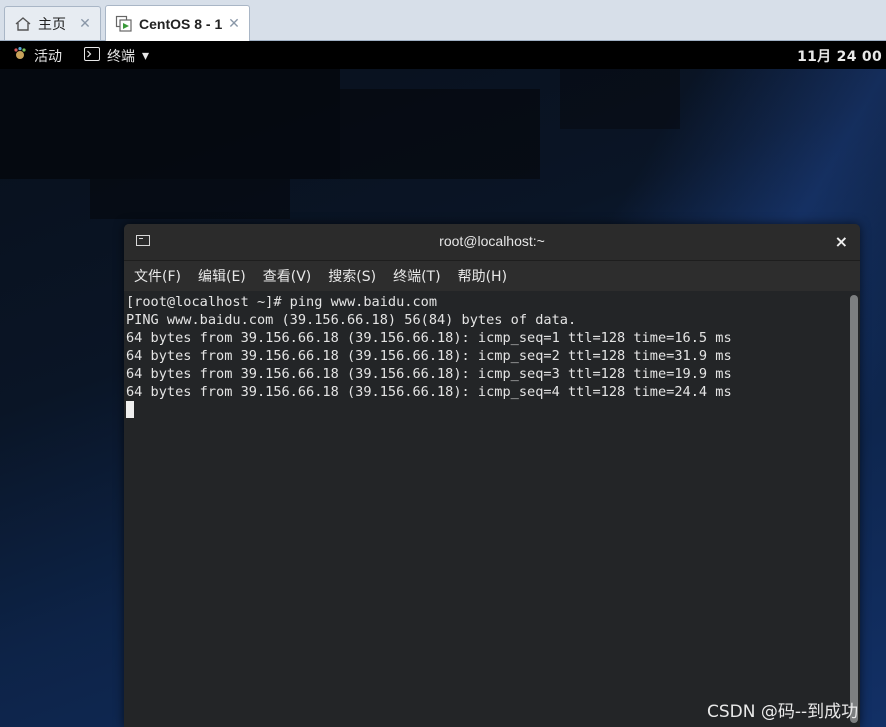 The height and width of the screenshot is (727, 886). What do you see at coordinates (841, 241) in the screenshot?
I see `close-icon: ×` at bounding box center [841, 241].